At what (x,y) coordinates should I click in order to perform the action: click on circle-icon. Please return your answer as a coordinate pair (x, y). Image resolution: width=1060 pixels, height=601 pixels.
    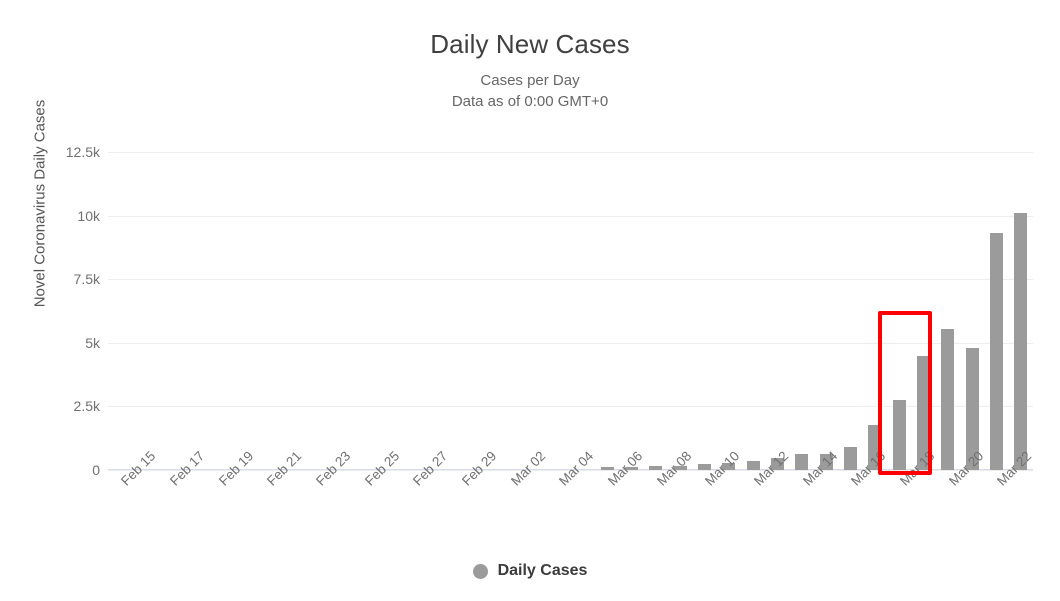
    Looking at the image, I should click on (480, 571).